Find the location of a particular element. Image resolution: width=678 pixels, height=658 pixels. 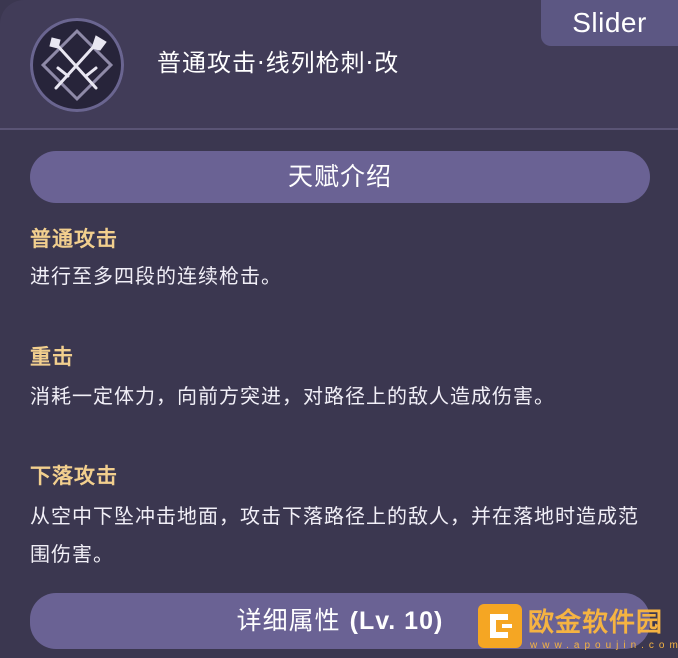

detail-label: 详细属性 is located at coordinates (288, 620).